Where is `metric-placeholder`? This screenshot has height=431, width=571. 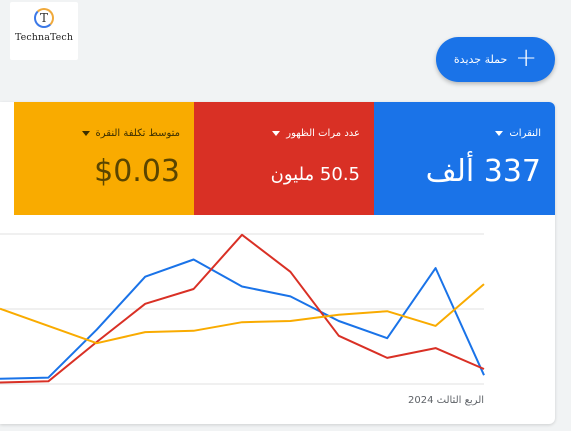 metric-placeholder is located at coordinates (7, 158).